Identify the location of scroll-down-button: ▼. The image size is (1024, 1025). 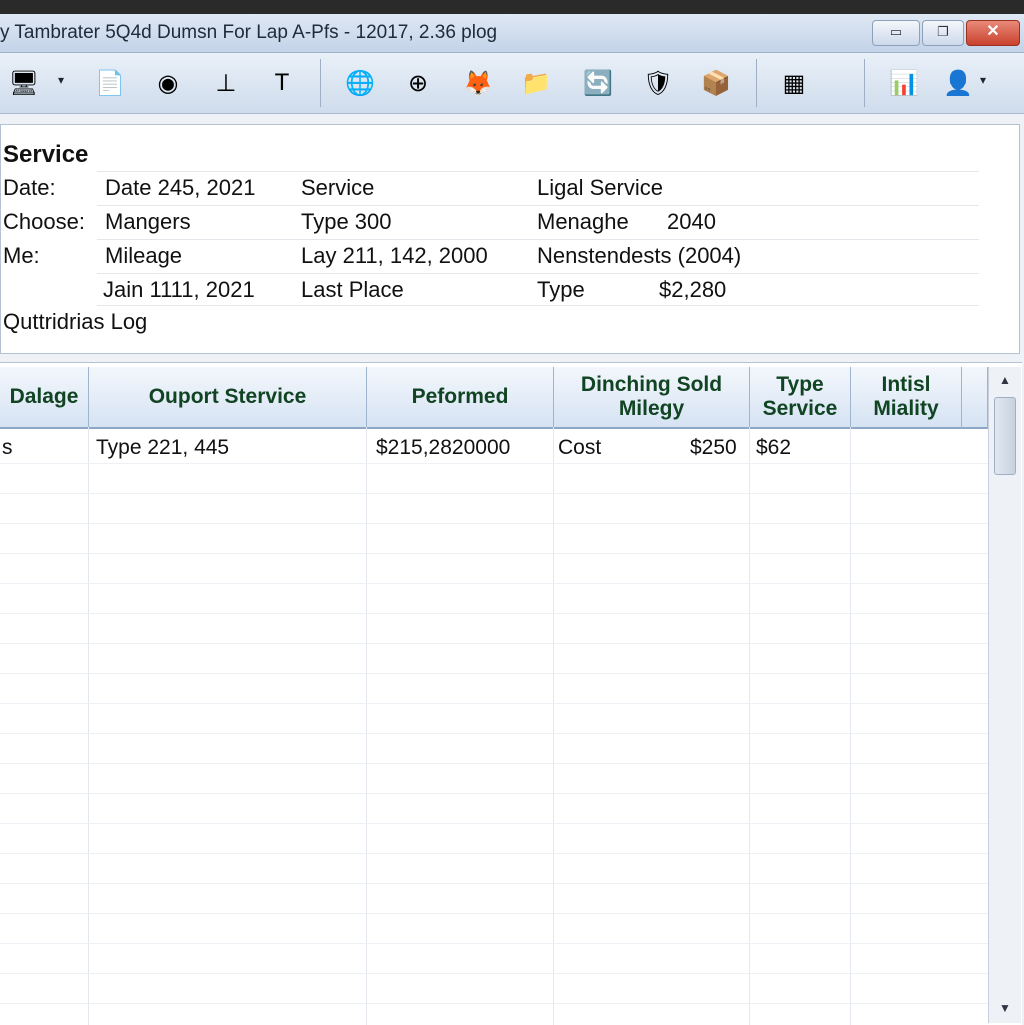
(1005, 1008).